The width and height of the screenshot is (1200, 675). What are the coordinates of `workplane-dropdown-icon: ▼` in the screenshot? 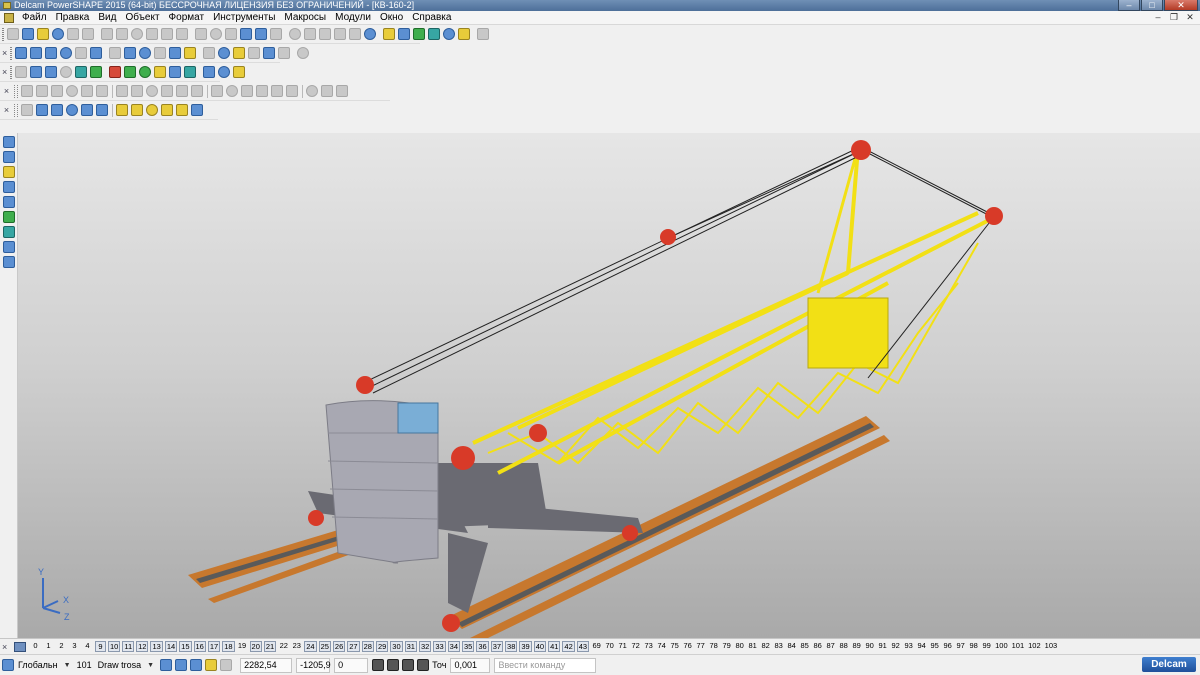 It's located at (68, 665).